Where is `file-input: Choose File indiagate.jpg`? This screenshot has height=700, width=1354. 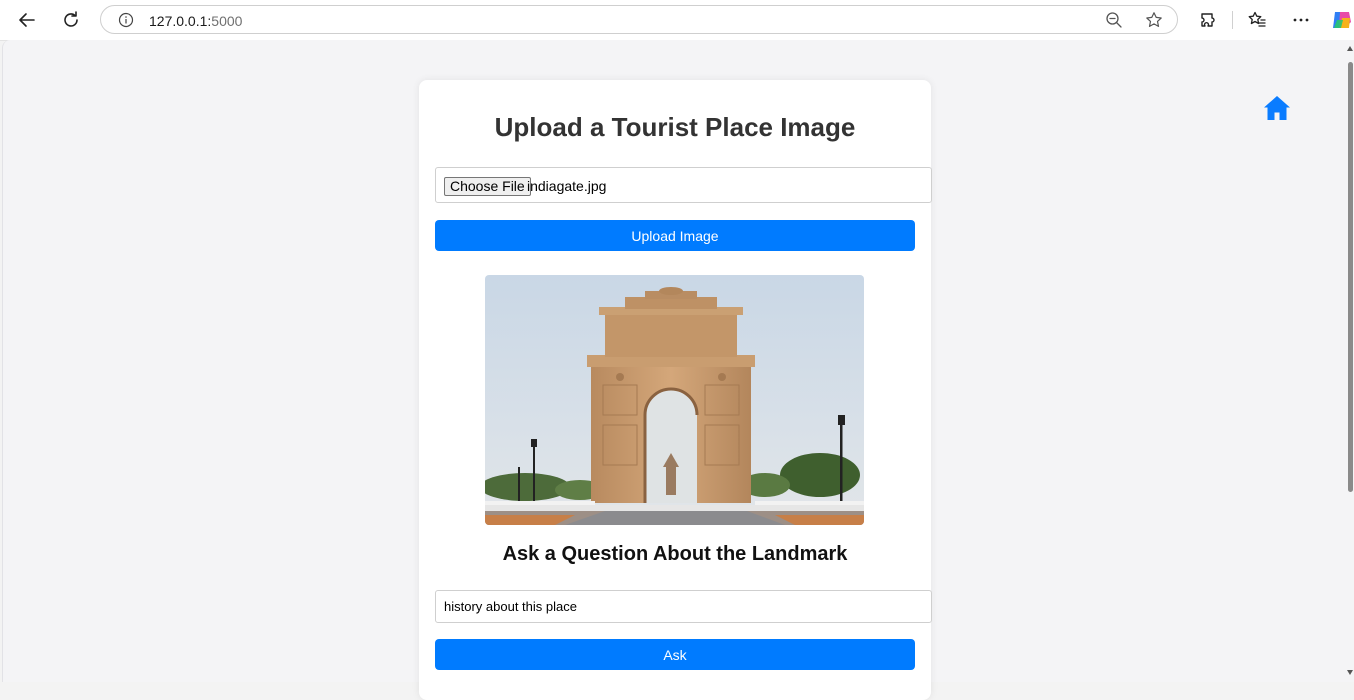 file-input: Choose File indiagate.jpg is located at coordinates (683, 185).